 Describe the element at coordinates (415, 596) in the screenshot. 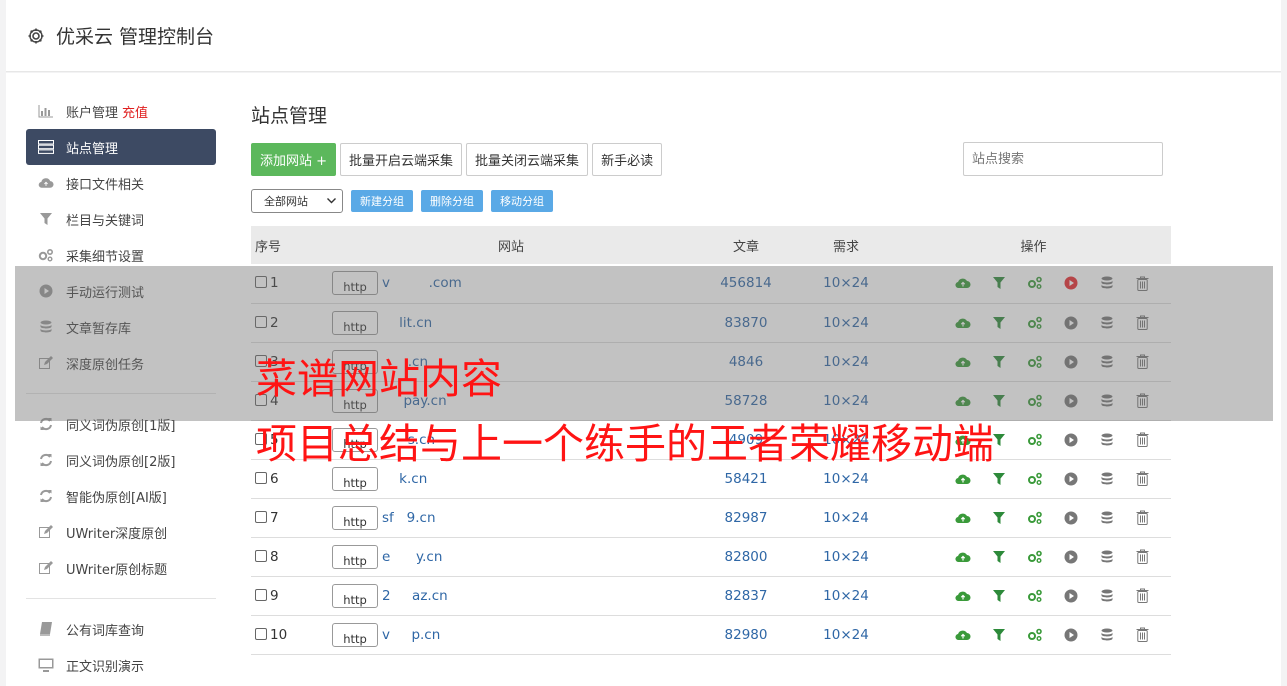

I see `site-domain-link: 2 az.cn` at that location.